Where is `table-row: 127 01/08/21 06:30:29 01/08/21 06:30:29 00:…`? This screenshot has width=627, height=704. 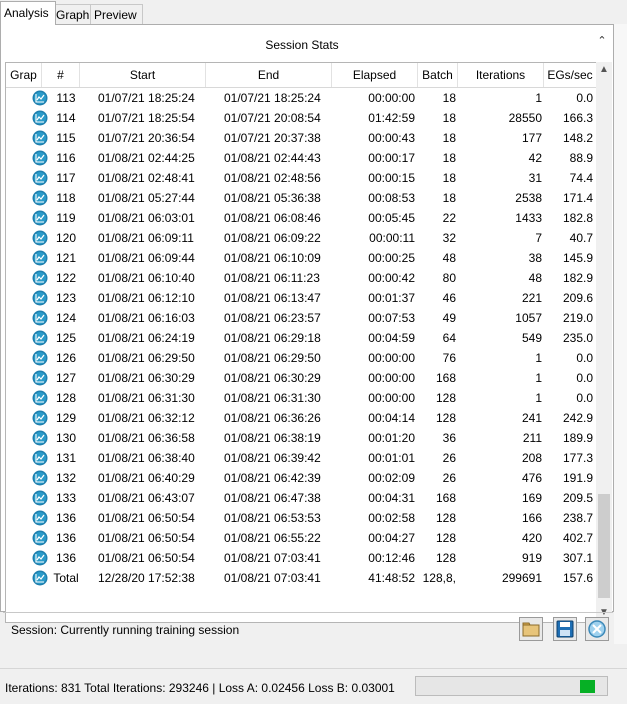
table-row: 127 01/08/21 06:30:29 01/08/21 06:30:29 00:… is located at coordinates (301, 378).